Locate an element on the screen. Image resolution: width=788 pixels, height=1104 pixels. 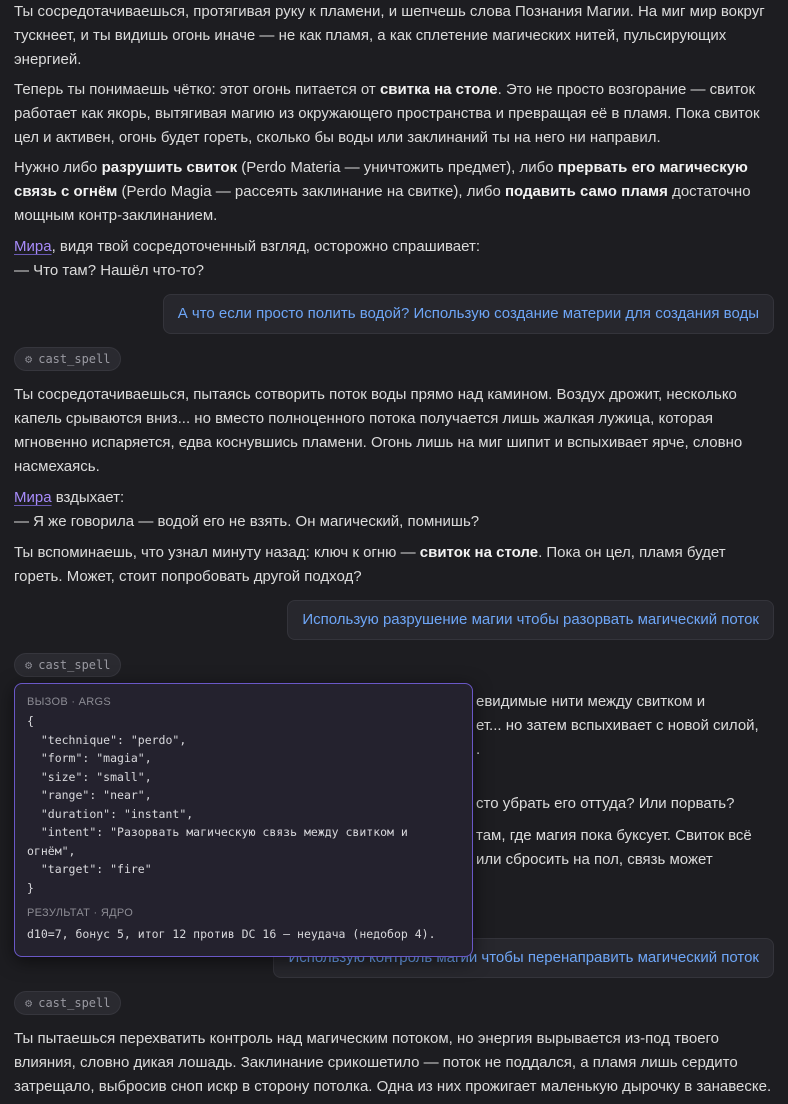
narration-fragment: сто убрать его оттуда? Или порвать? is located at coordinates (605, 803).